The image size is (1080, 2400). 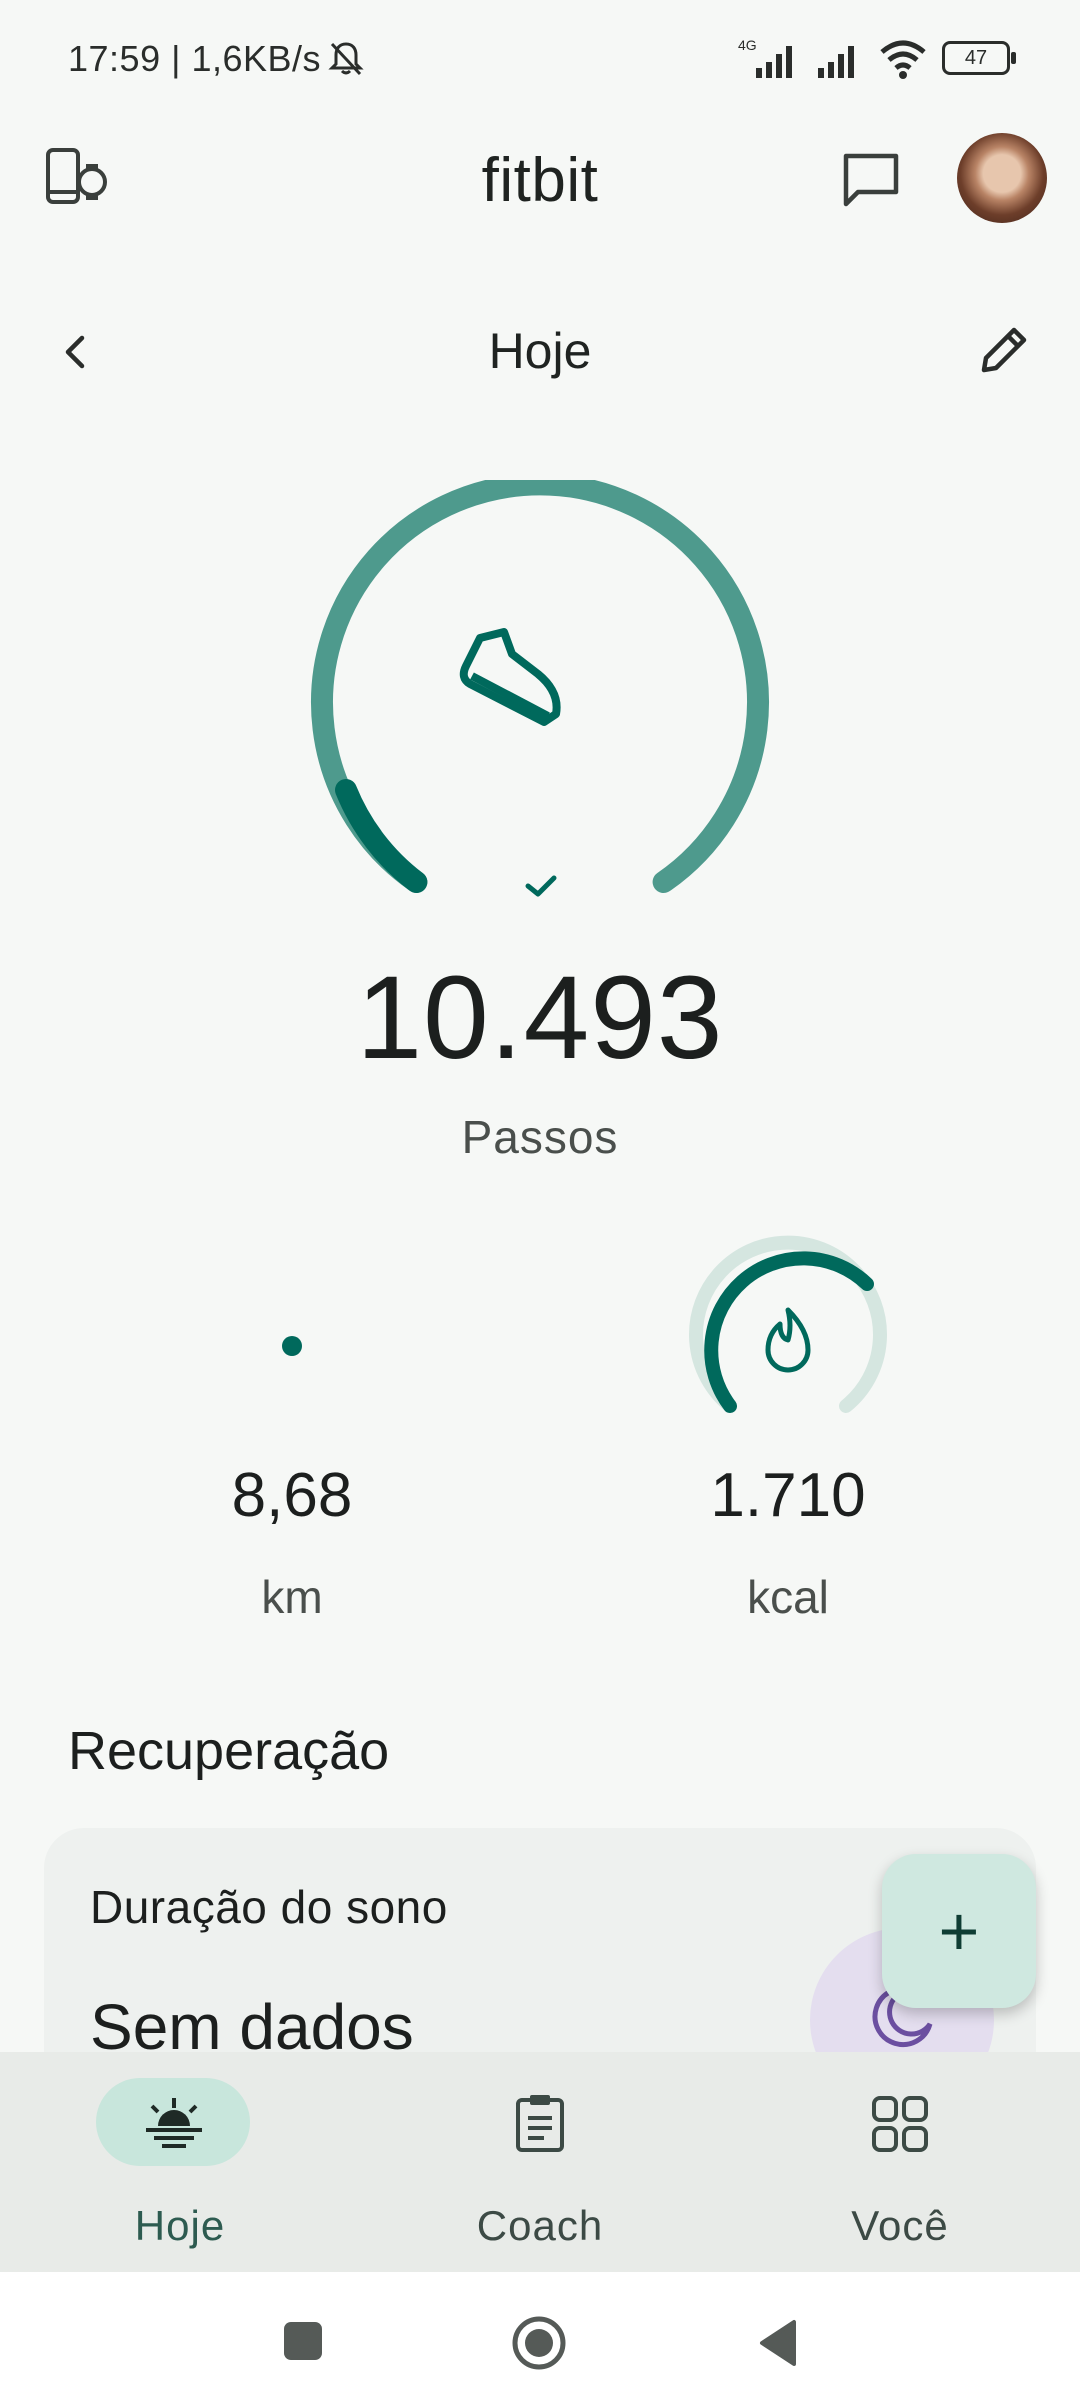 I want to click on add-fab-button: +, so click(x=959, y=1931).